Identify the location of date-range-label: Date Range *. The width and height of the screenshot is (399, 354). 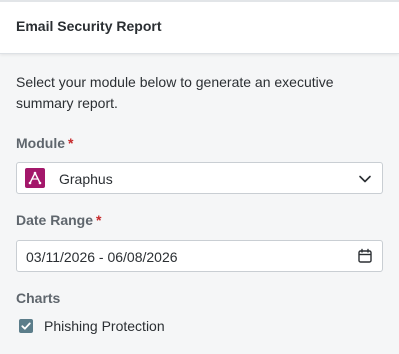
(58, 220).